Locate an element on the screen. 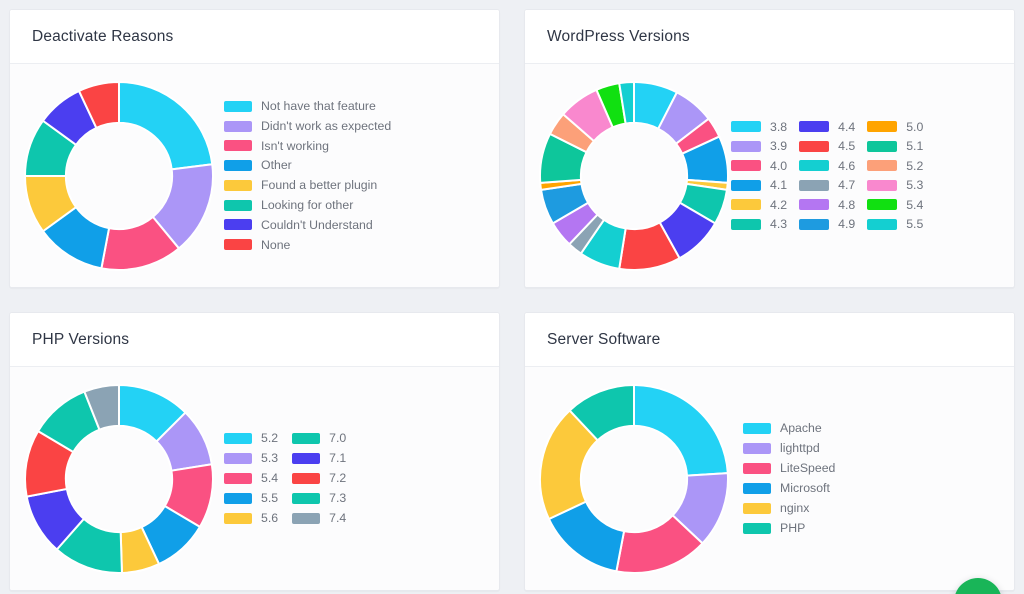 This screenshot has height=594, width=1024. legend-item: 4.6 is located at coordinates (827, 166).